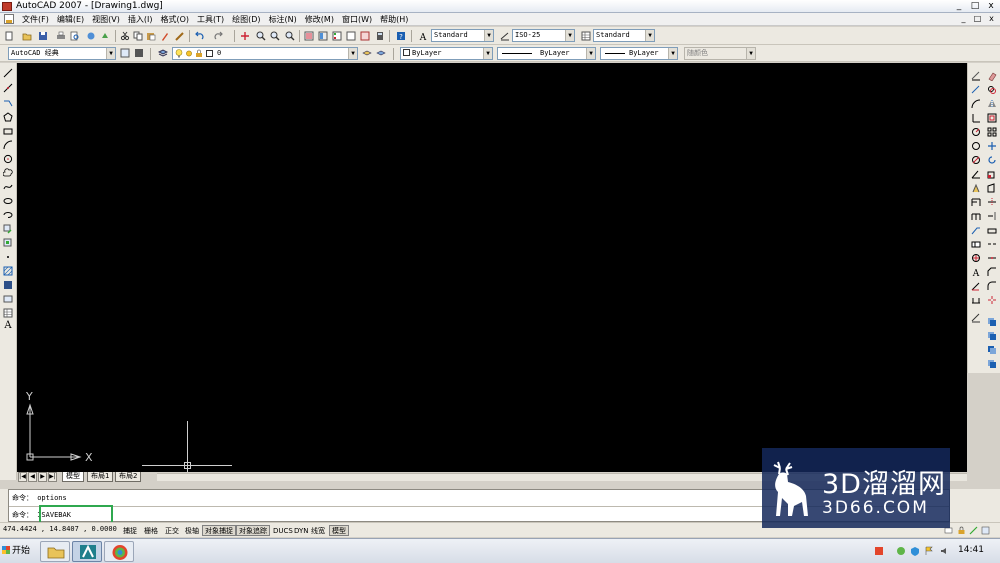 The image size is (1000, 563). What do you see at coordinates (961, 530) in the screenshot?
I see `lock-toolbars-icon` at bounding box center [961, 530].